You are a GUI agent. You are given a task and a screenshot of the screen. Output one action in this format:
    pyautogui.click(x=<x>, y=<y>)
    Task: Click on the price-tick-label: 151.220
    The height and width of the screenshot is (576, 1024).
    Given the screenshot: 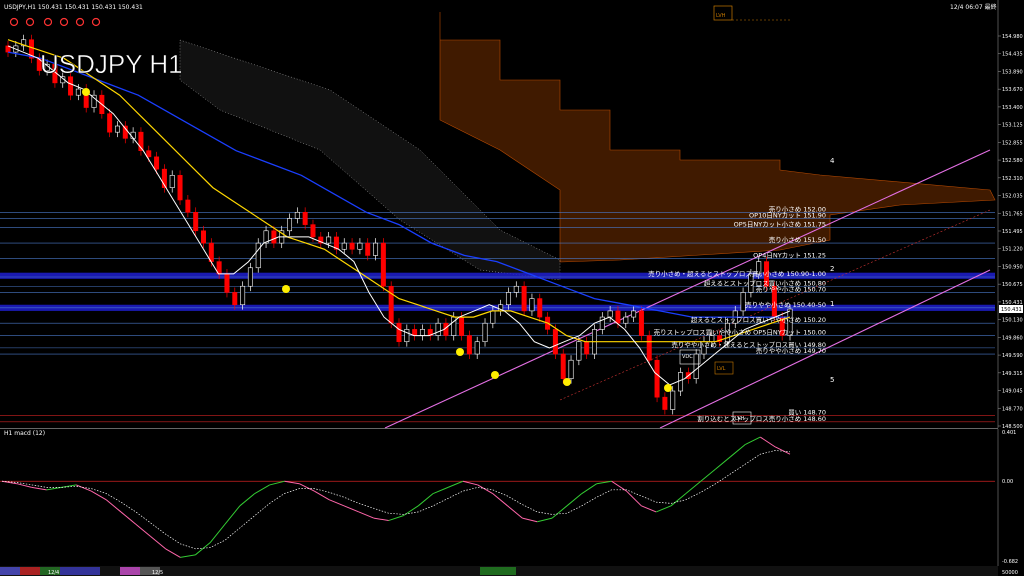 What is the action you would take?
    pyautogui.click(x=1012, y=250)
    